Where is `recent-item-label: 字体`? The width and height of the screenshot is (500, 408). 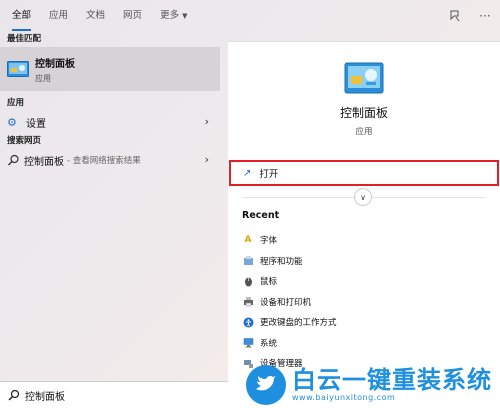
recent-item-label: 字体 is located at coordinates (269, 241).